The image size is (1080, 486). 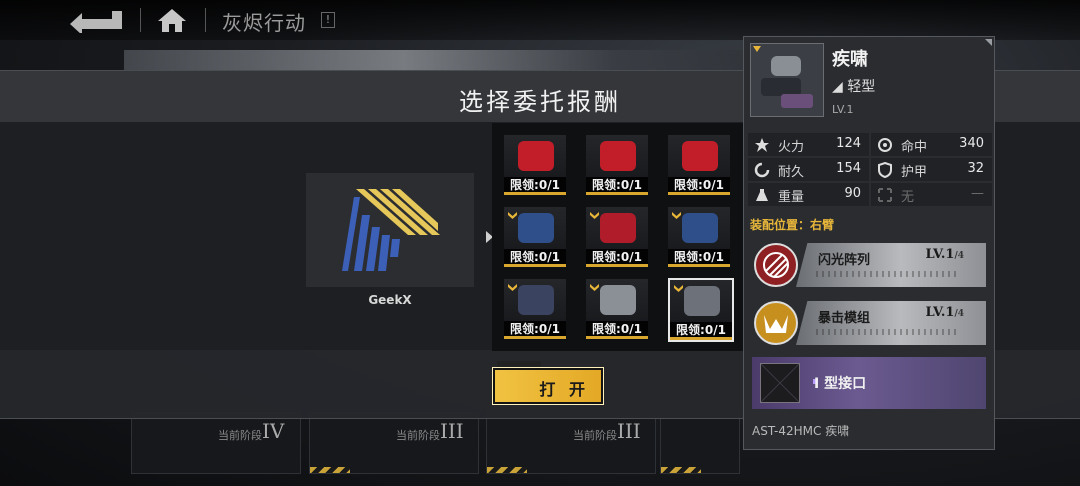 What do you see at coordinates (840, 384) in the screenshot?
I see `interface-label: I 型接口` at bounding box center [840, 384].